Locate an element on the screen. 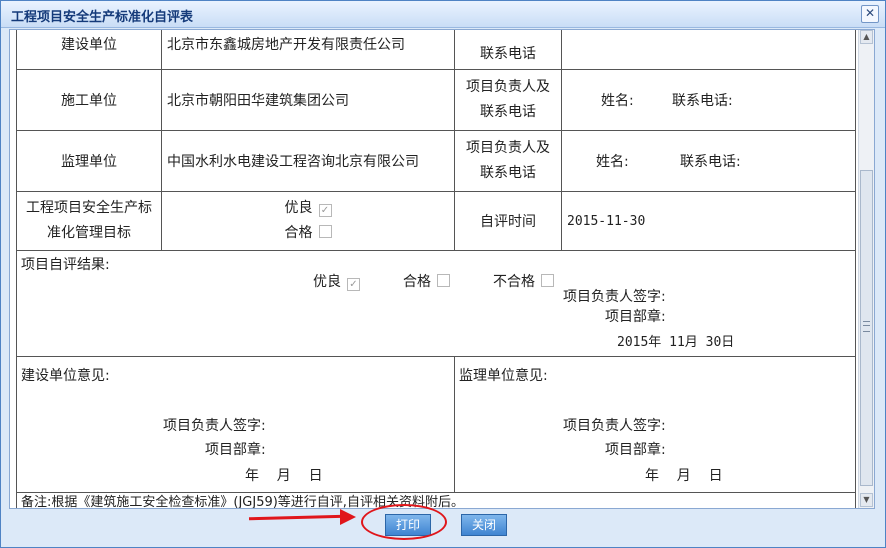 This screenshot has width=886, height=548. owner-opinion-cell: 建设单位意见: 项目负责人签字: 项目部章: 年 月 日 is located at coordinates (235, 424).